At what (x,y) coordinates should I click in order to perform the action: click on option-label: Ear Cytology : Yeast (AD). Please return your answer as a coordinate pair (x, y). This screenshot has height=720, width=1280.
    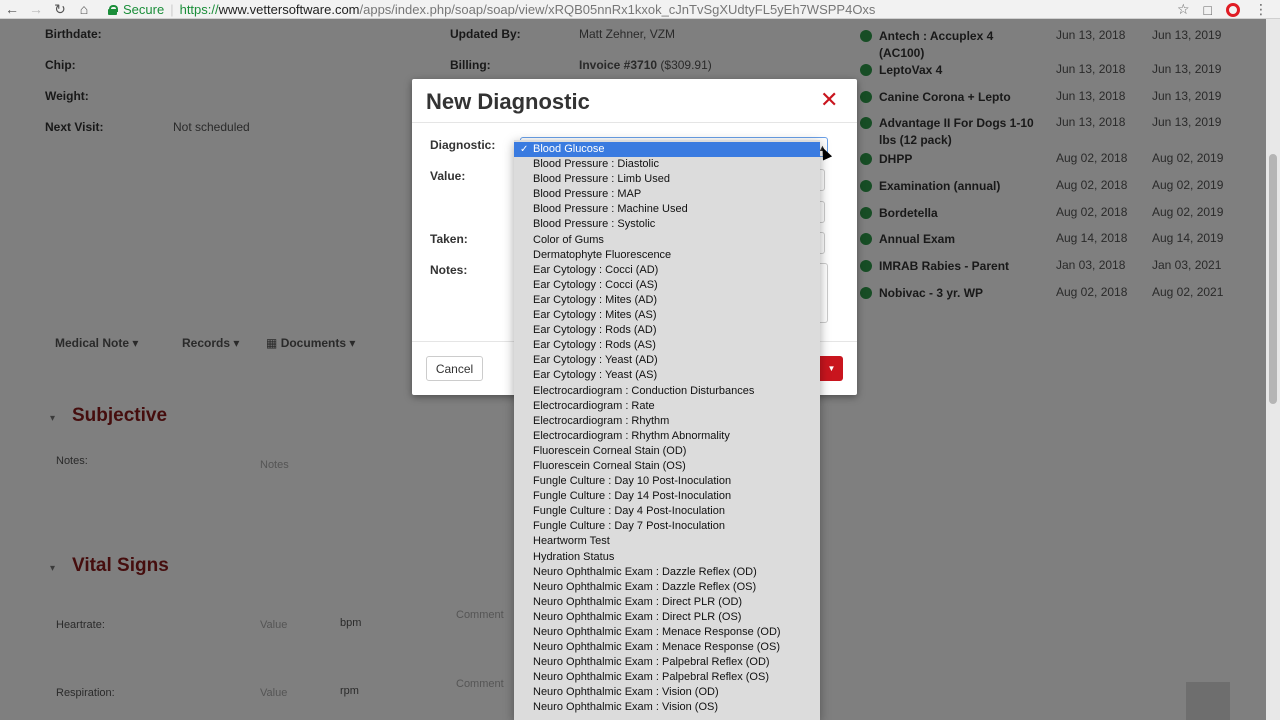
    Looking at the image, I should click on (595, 360).